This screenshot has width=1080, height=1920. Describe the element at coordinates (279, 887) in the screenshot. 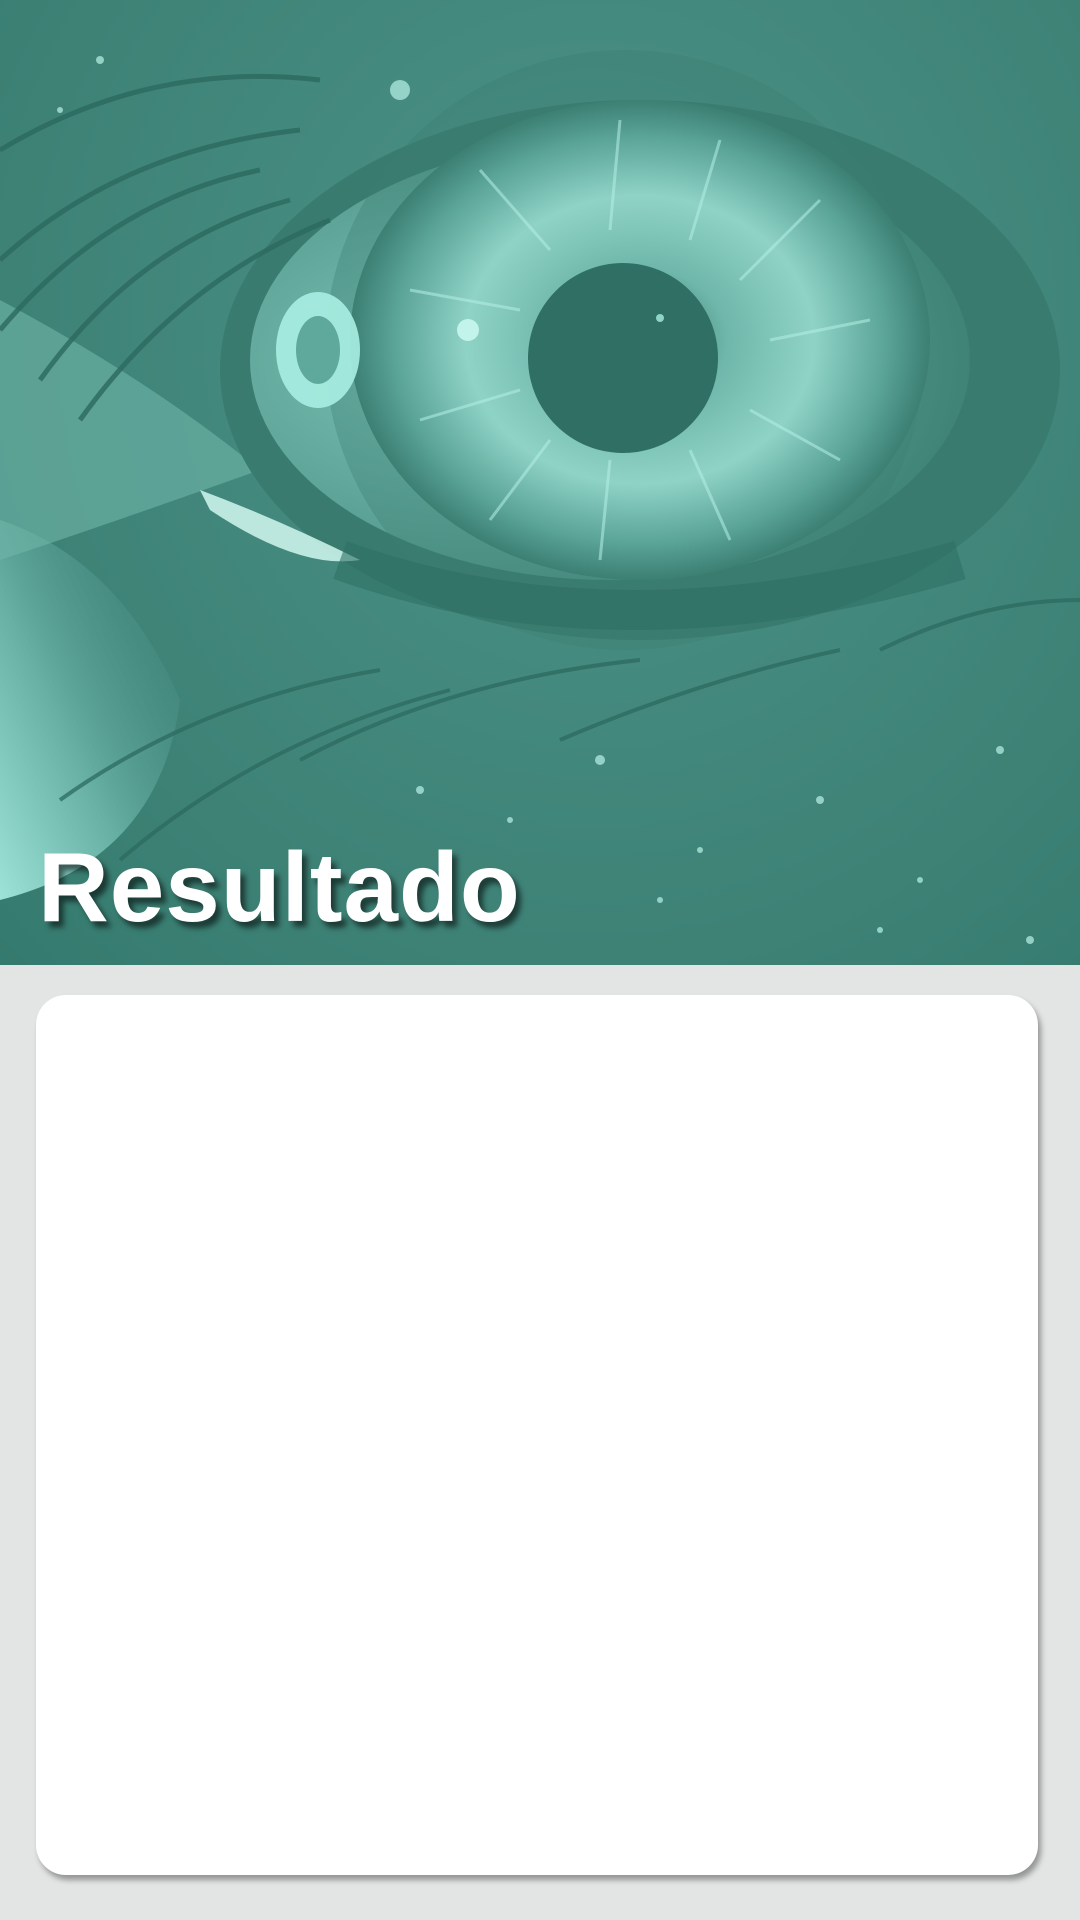

I see `page-title: Resultado` at that location.